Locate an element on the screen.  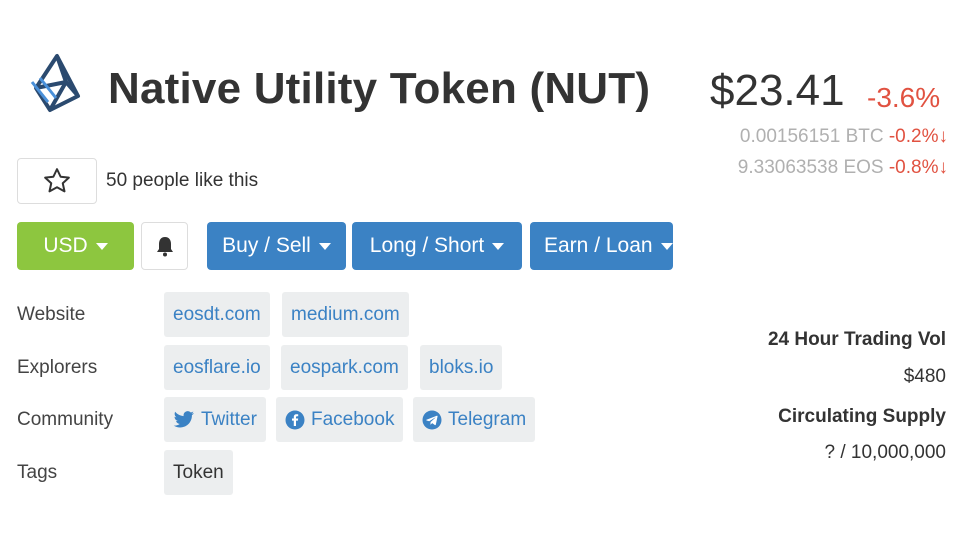
eos-price-row: 9.33063538 EOS -0.8%↓ is located at coordinates (843, 168).